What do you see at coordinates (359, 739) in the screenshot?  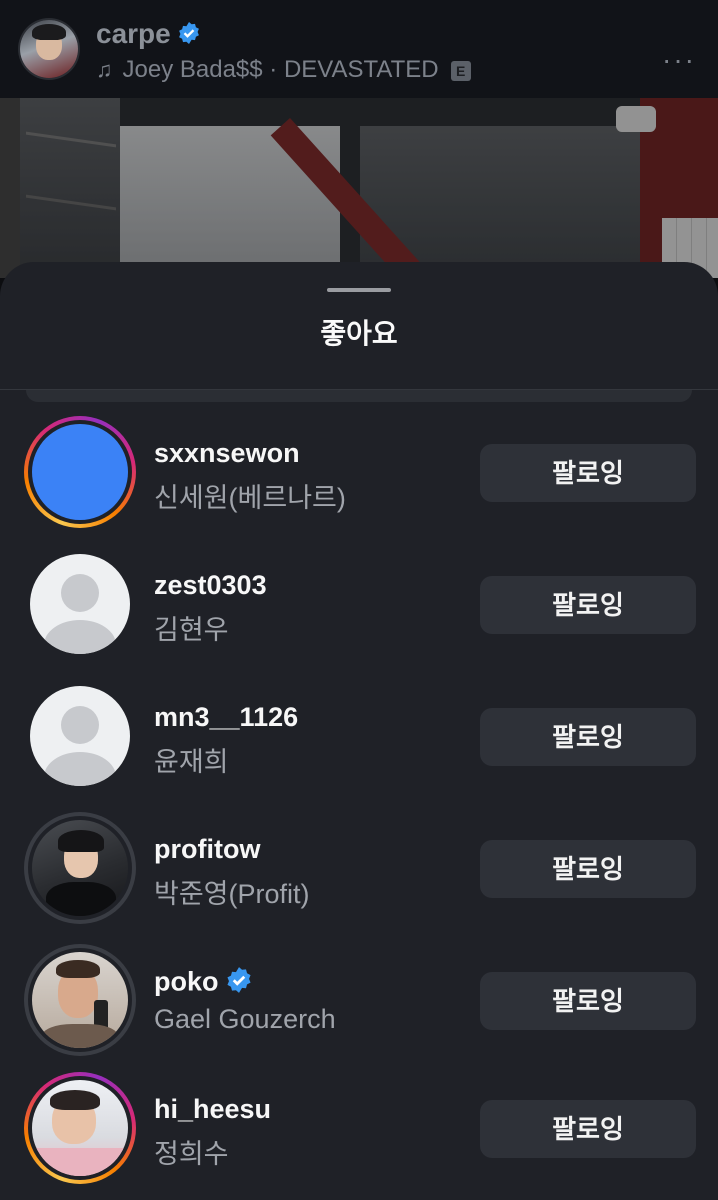 I see `list-item: mn3__1126 윤재희 팔로잉` at bounding box center [359, 739].